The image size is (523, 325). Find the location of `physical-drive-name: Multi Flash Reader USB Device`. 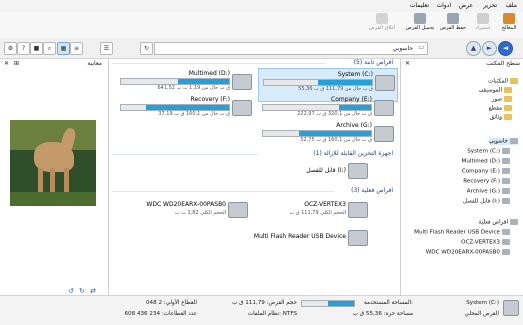

physical-drive-name: Multi Flash Reader USB Device is located at coordinates (299, 236).